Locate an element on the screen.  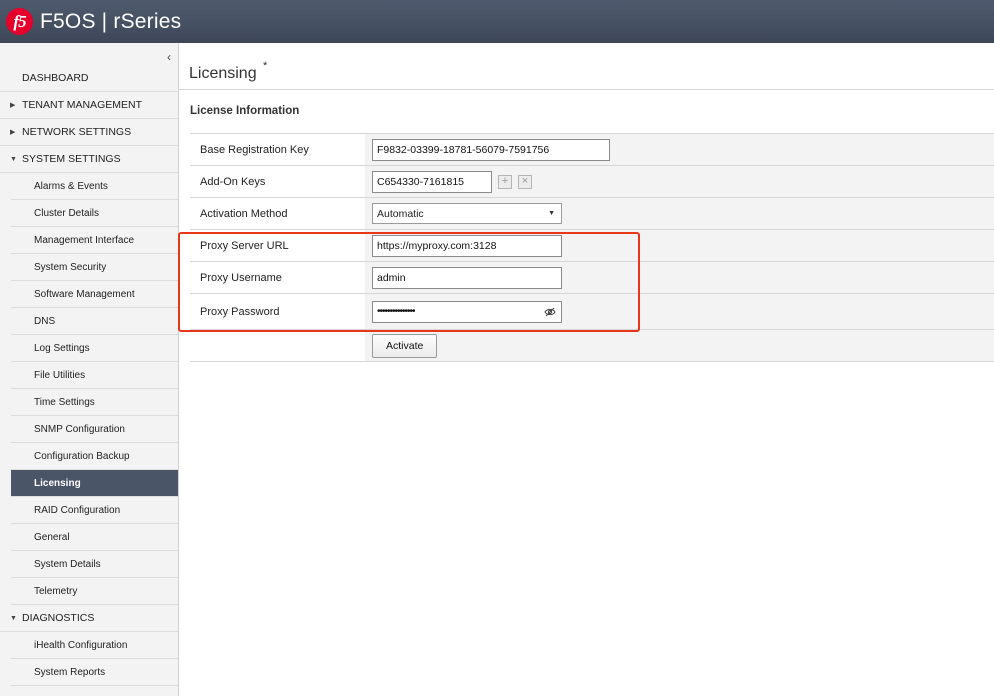
unsaved-marker: * is located at coordinates (265, 66).